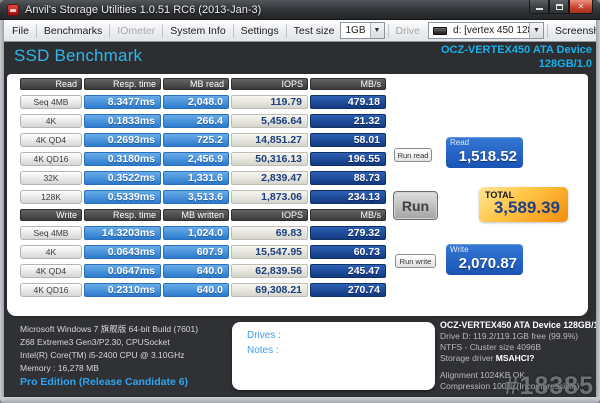  Describe the element at coordinates (2, 209) in the screenshot. I see `window-frame-left` at that location.